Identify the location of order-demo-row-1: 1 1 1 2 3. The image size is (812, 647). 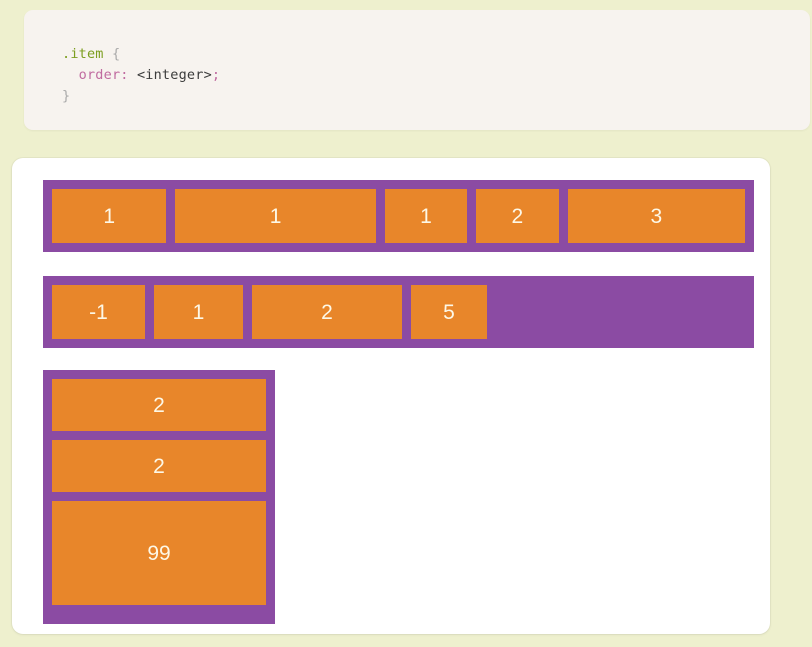
(398, 216).